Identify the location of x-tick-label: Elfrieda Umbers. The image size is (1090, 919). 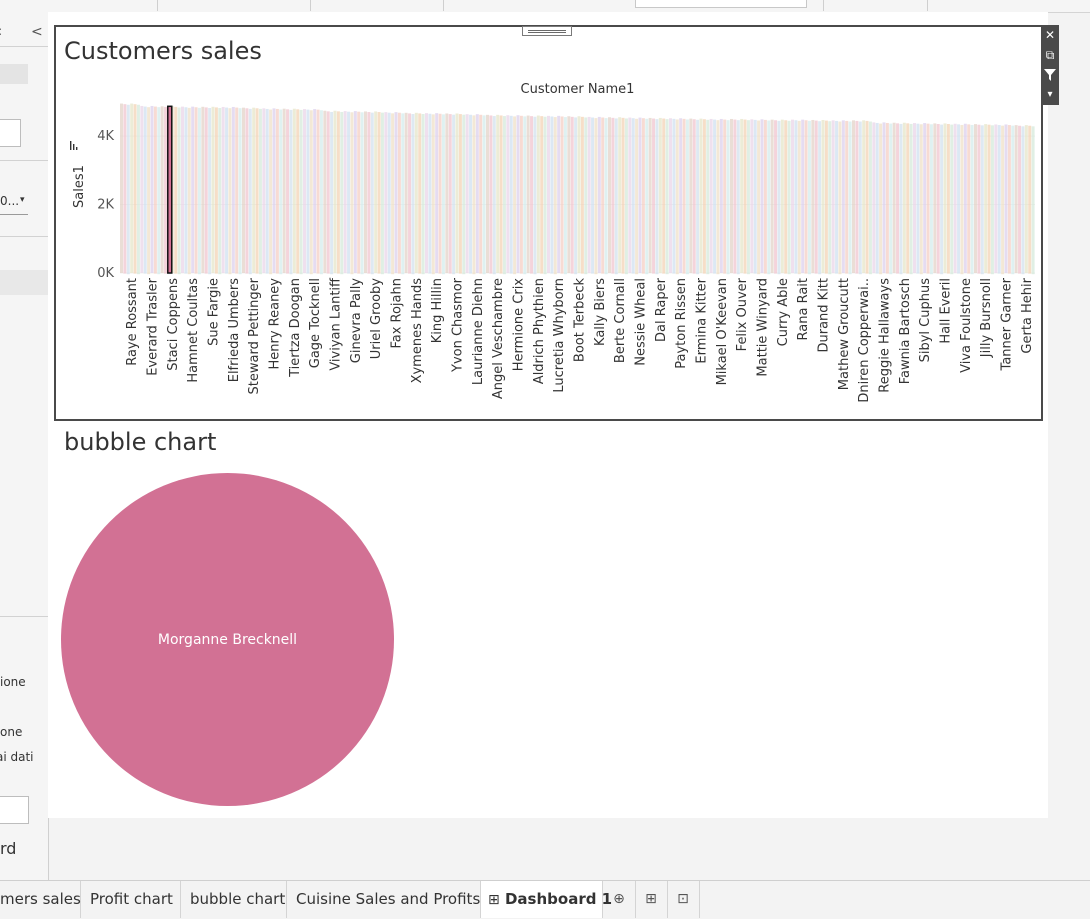
(234, 330).